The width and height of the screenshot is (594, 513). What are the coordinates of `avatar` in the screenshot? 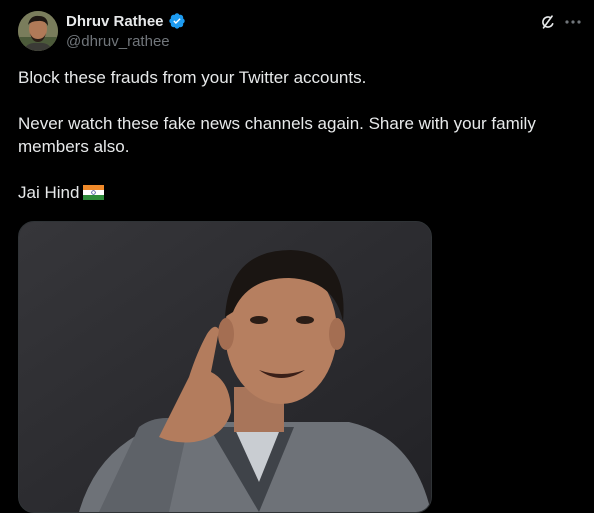 It's located at (38, 31).